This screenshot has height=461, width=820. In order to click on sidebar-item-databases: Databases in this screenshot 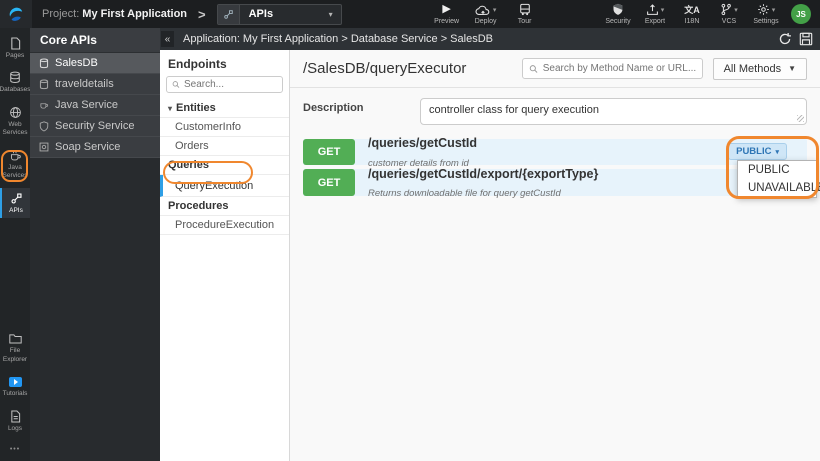, I will do `click(15, 82)`.